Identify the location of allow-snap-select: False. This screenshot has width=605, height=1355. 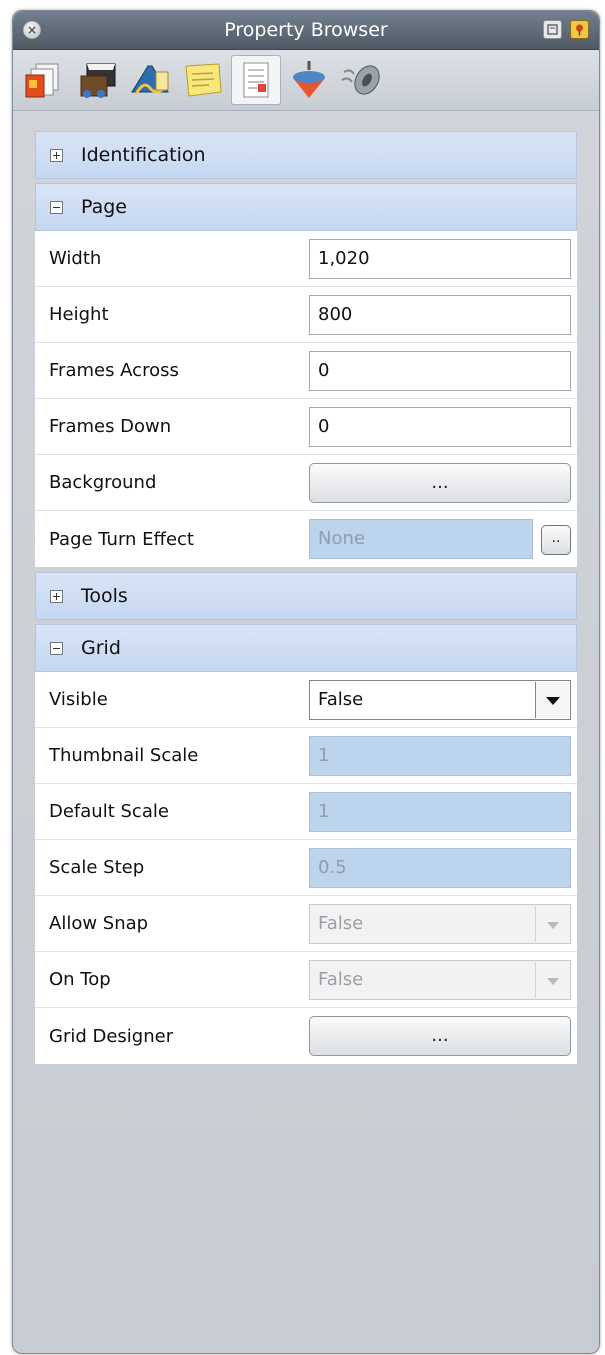
(440, 924).